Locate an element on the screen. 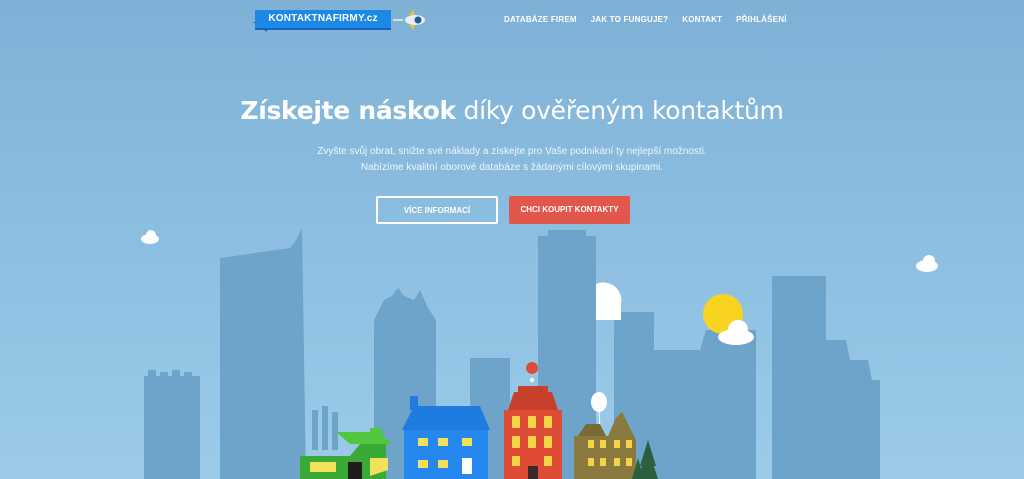 The width and height of the screenshot is (1024, 479). cloud-center is located at coordinates (609, 301).